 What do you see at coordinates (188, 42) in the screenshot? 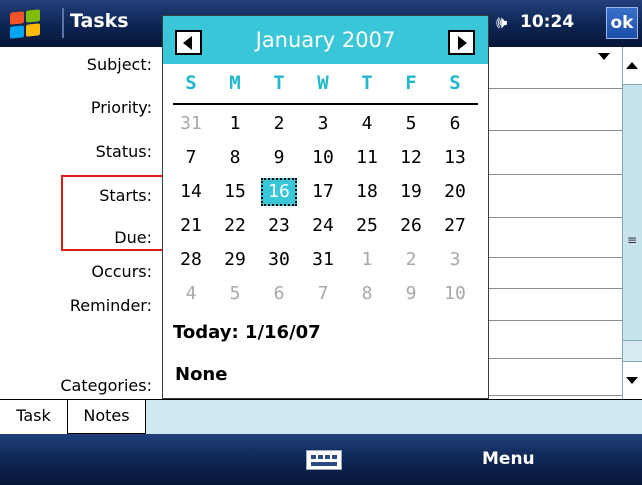
I see `previous-month-button` at bounding box center [188, 42].